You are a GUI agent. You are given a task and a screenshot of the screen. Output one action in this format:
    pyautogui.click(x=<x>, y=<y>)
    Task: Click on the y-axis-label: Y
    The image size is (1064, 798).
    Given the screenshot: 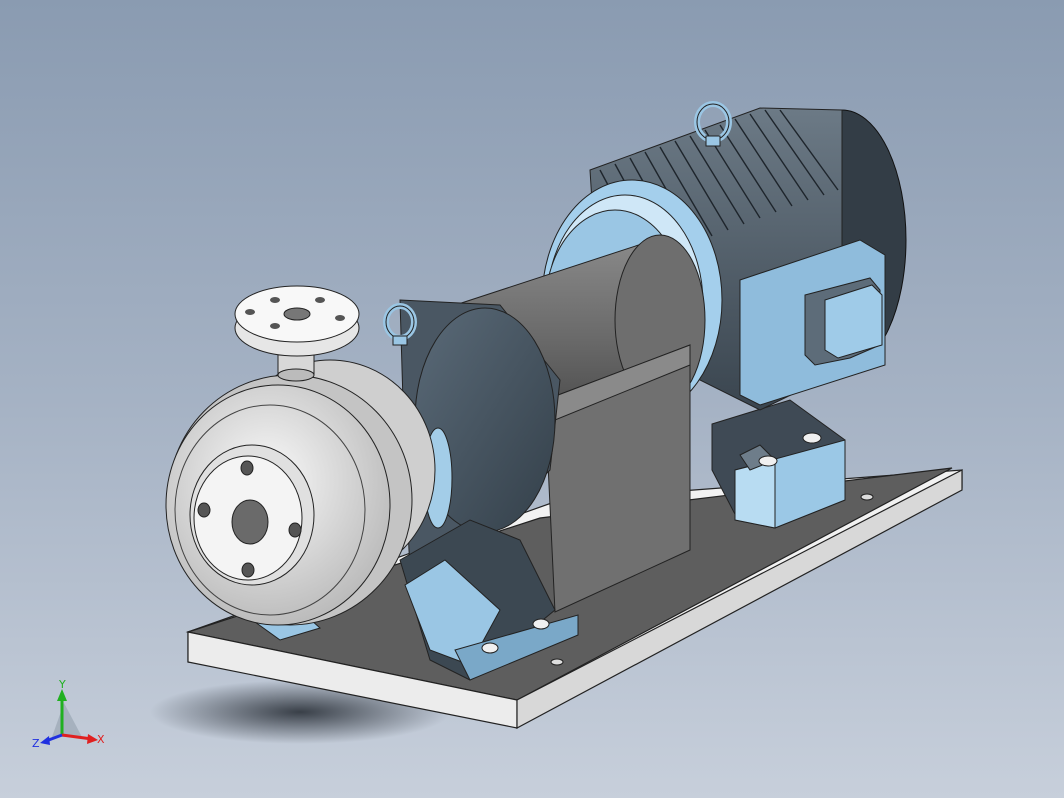 What is the action you would take?
    pyautogui.click(x=62, y=684)
    